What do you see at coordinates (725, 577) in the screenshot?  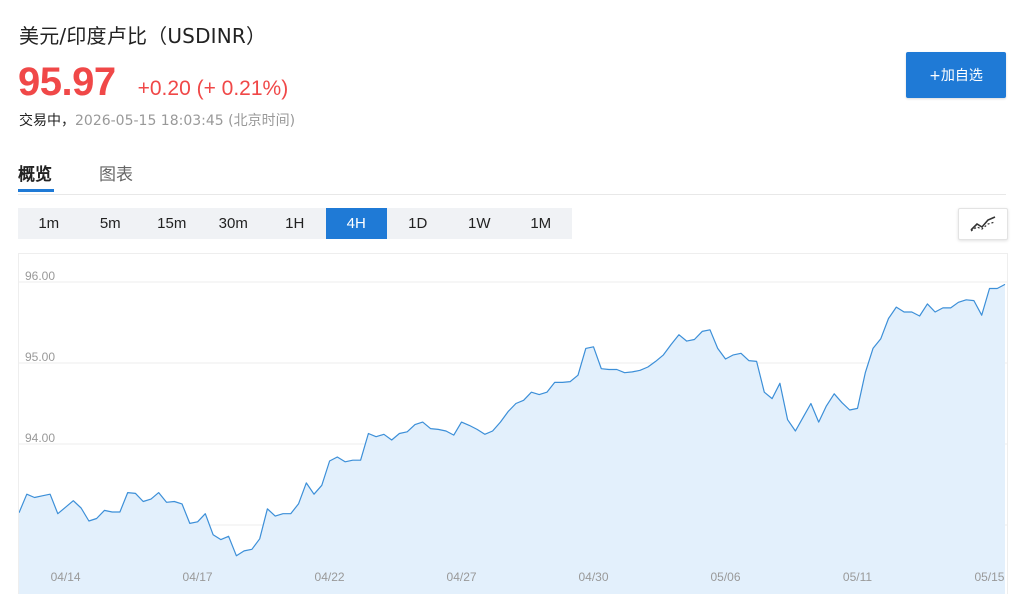 I see `x-tick-label: 05/06` at bounding box center [725, 577].